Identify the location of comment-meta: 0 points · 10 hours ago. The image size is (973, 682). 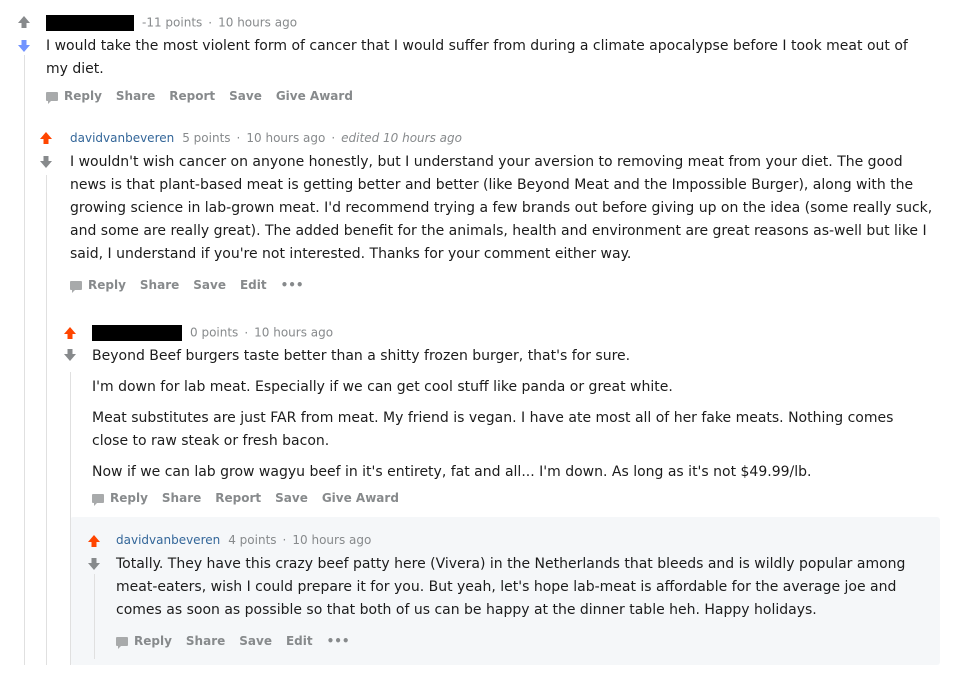
(212, 333).